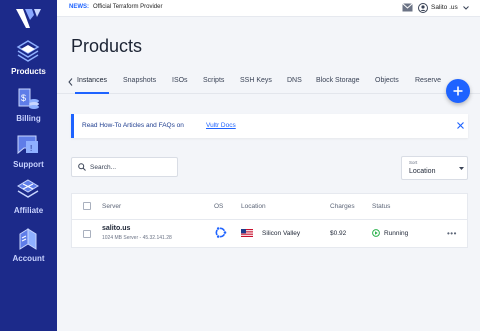 The height and width of the screenshot is (331, 480). Describe the element at coordinates (28, 98) in the screenshot. I see `billing-icon: $` at that location.